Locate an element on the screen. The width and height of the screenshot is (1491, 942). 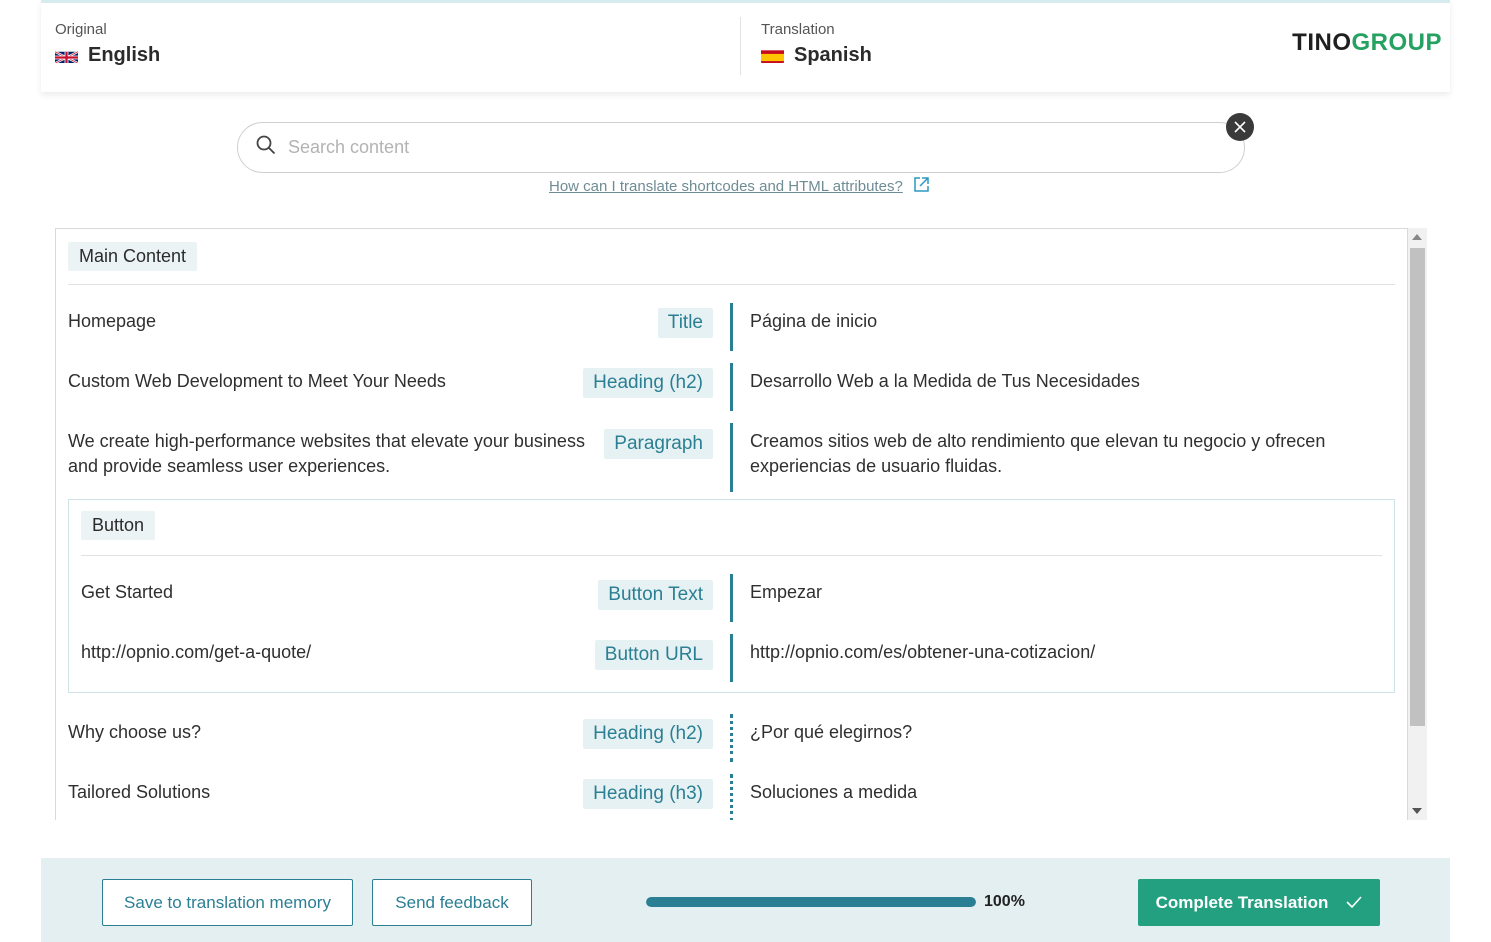
clear-search-button is located at coordinates (1240, 127).